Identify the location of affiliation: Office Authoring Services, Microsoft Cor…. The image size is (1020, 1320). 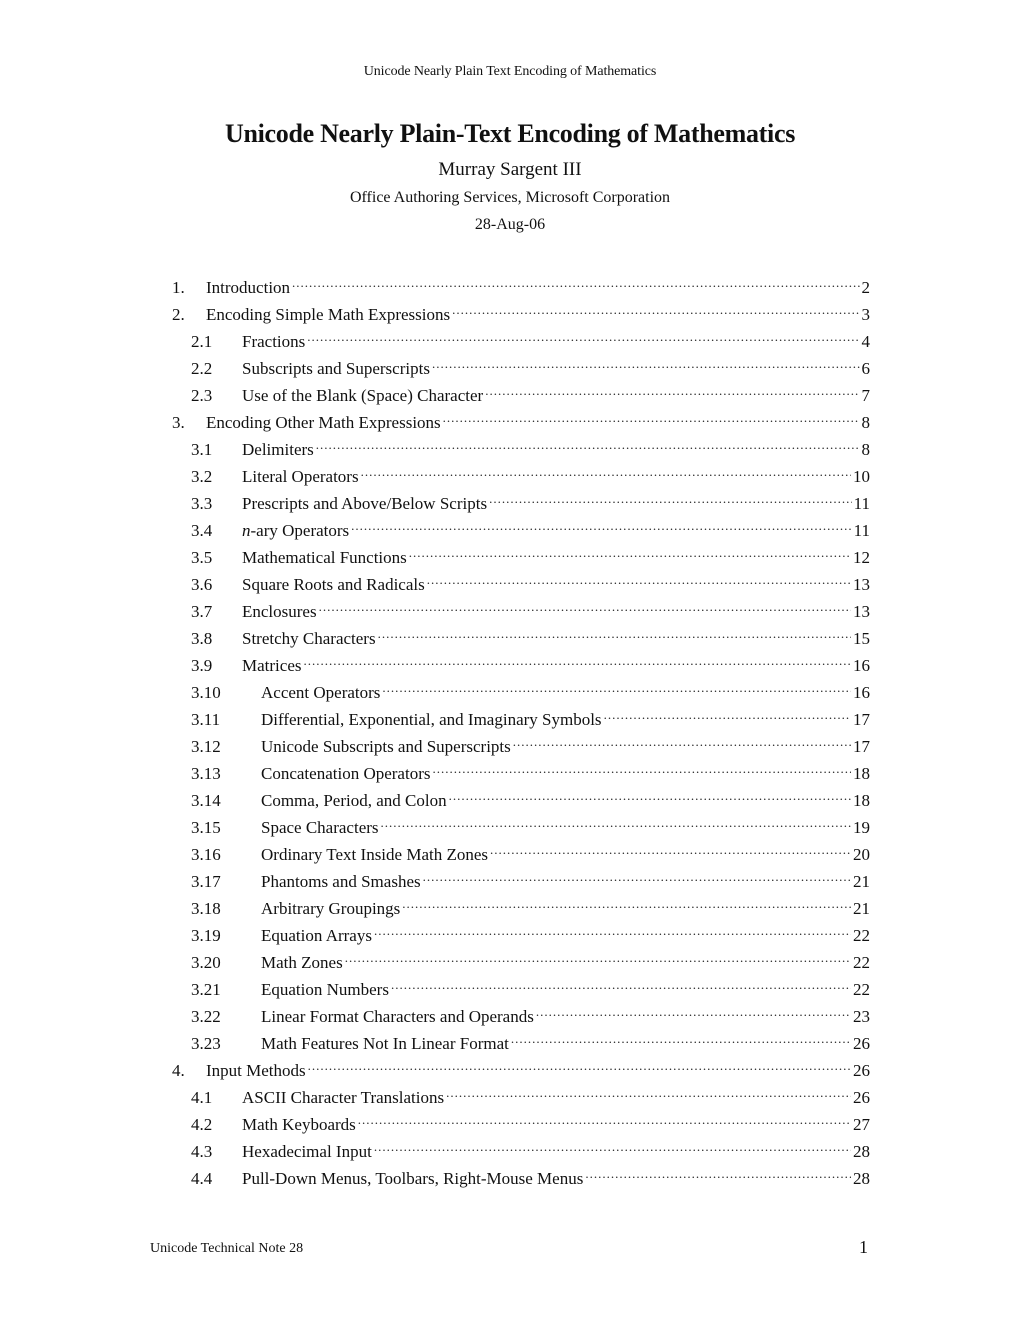
(510, 197).